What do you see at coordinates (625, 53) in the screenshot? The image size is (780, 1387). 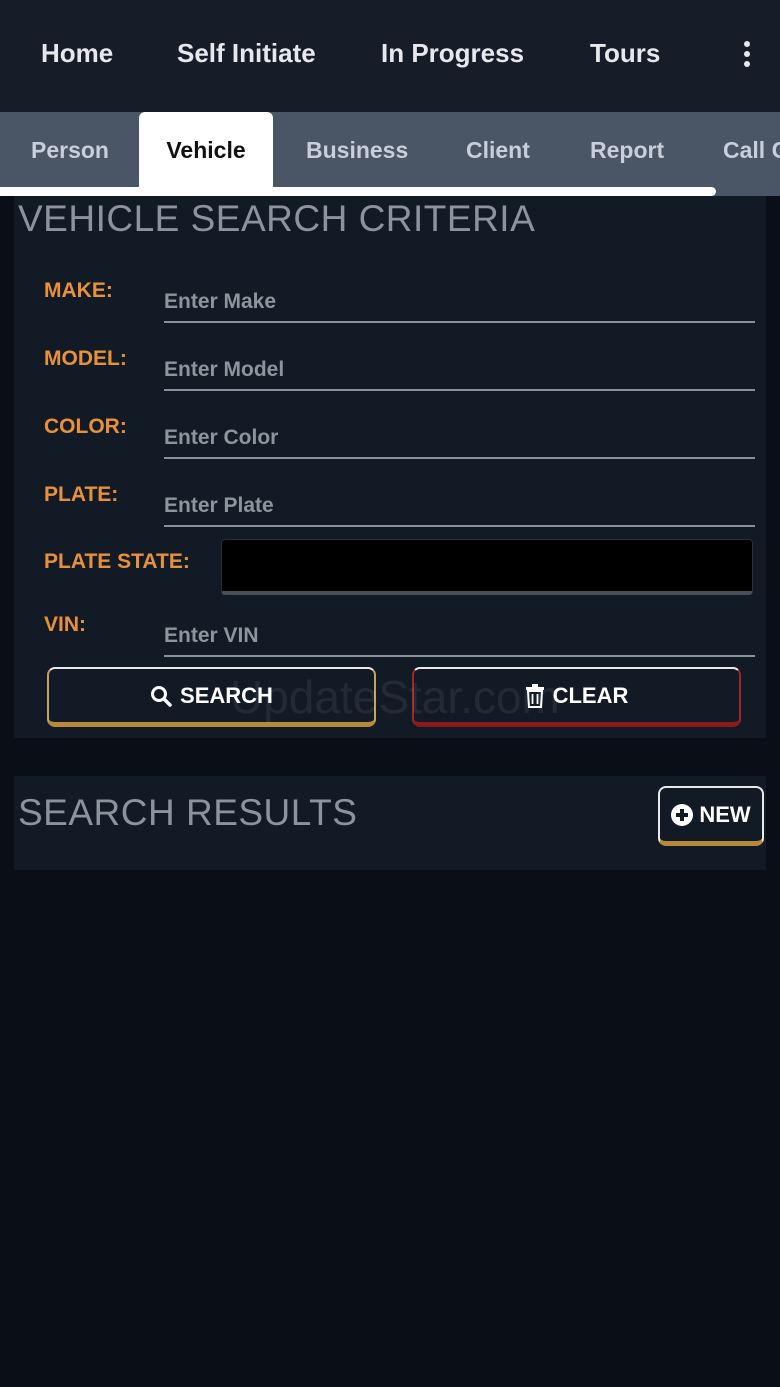 I see `nav-tours: Tours` at bounding box center [625, 53].